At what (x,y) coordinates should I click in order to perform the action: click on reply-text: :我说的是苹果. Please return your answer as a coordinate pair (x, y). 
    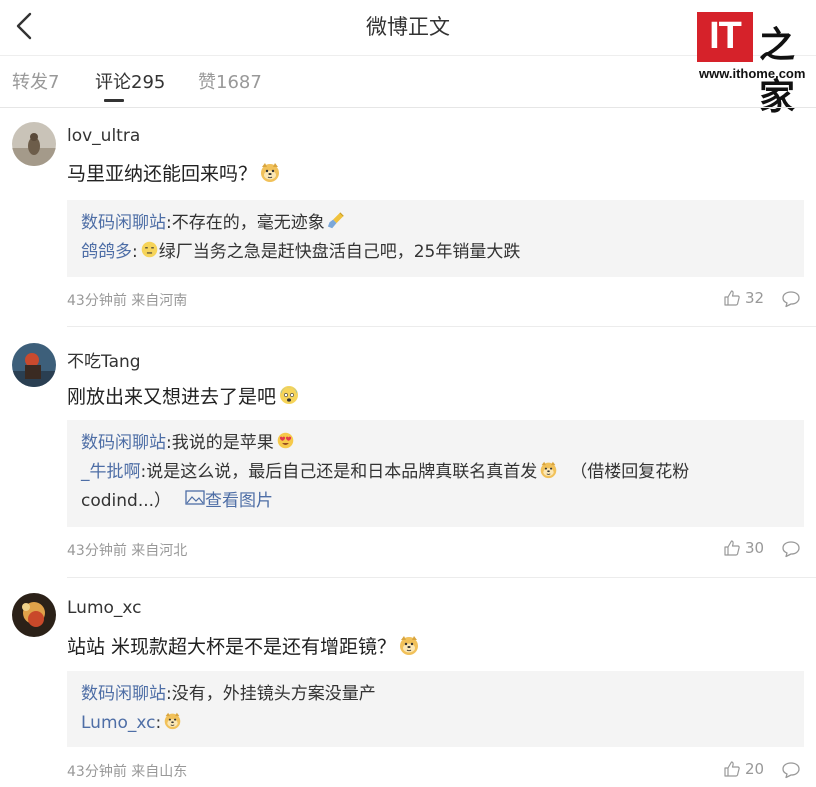
    Looking at the image, I should click on (220, 443).